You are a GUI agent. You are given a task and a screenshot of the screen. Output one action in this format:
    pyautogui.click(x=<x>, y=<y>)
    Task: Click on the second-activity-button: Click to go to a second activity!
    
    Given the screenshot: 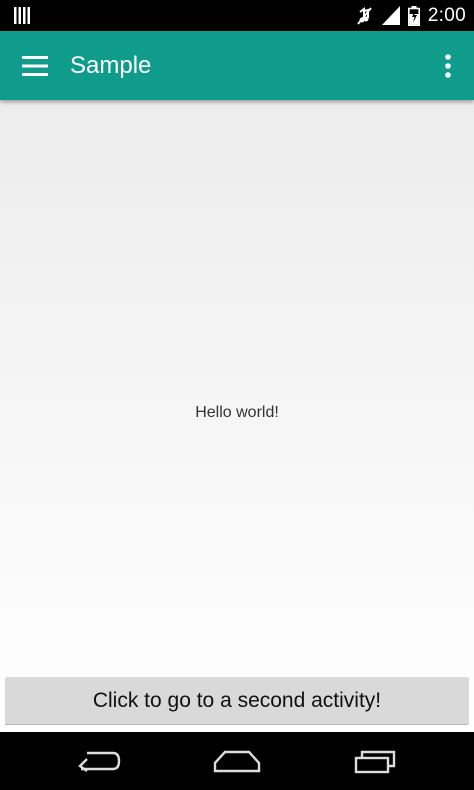 What is the action you would take?
    pyautogui.click(x=237, y=701)
    